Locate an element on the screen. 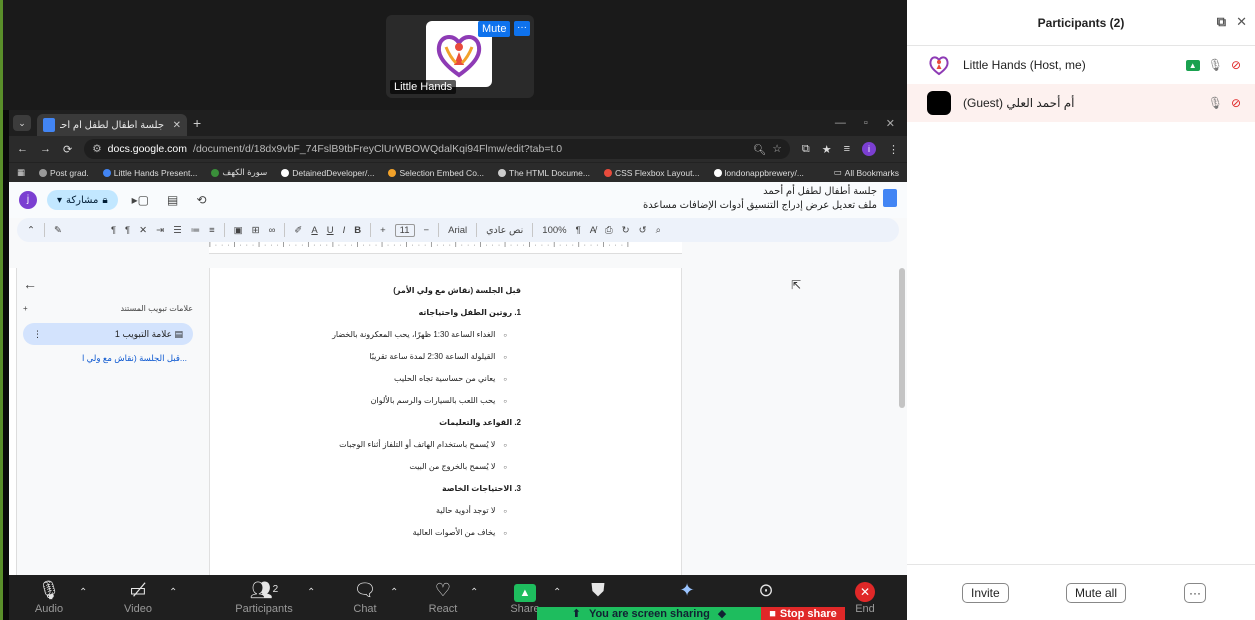 This screenshot has height=620, width=1255. link-icon: ∞ is located at coordinates (272, 230).